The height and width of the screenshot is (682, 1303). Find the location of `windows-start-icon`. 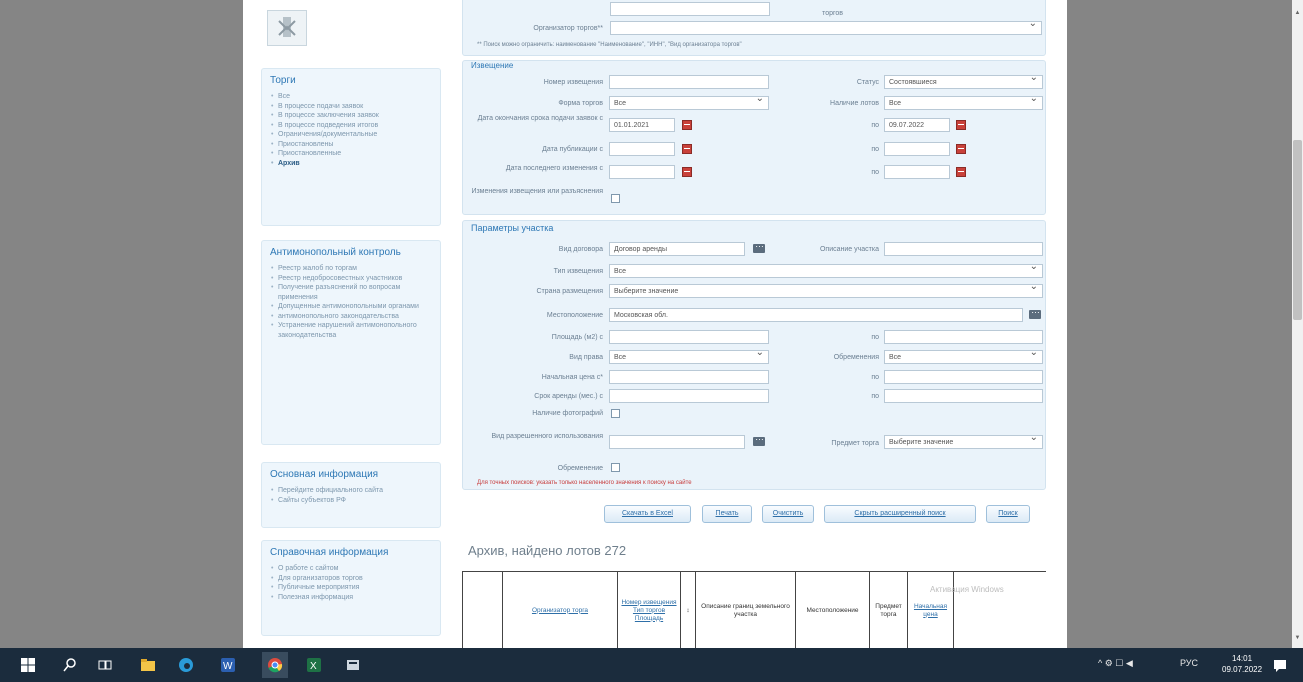

windows-start-icon is located at coordinates (28, 665).